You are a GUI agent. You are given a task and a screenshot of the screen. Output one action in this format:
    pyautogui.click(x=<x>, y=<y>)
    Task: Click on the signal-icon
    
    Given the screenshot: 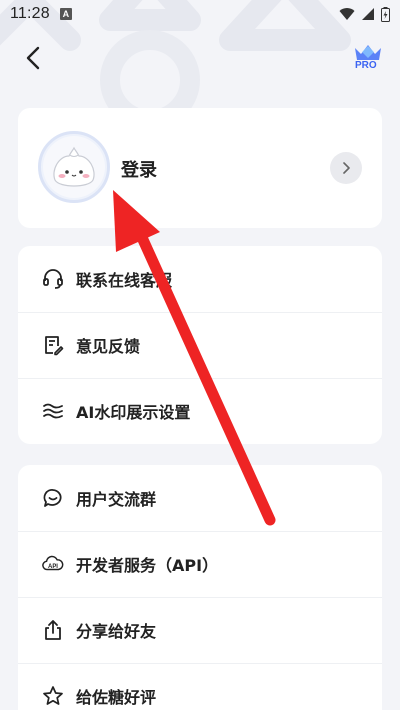 What is the action you would take?
    pyautogui.click(x=368, y=14)
    